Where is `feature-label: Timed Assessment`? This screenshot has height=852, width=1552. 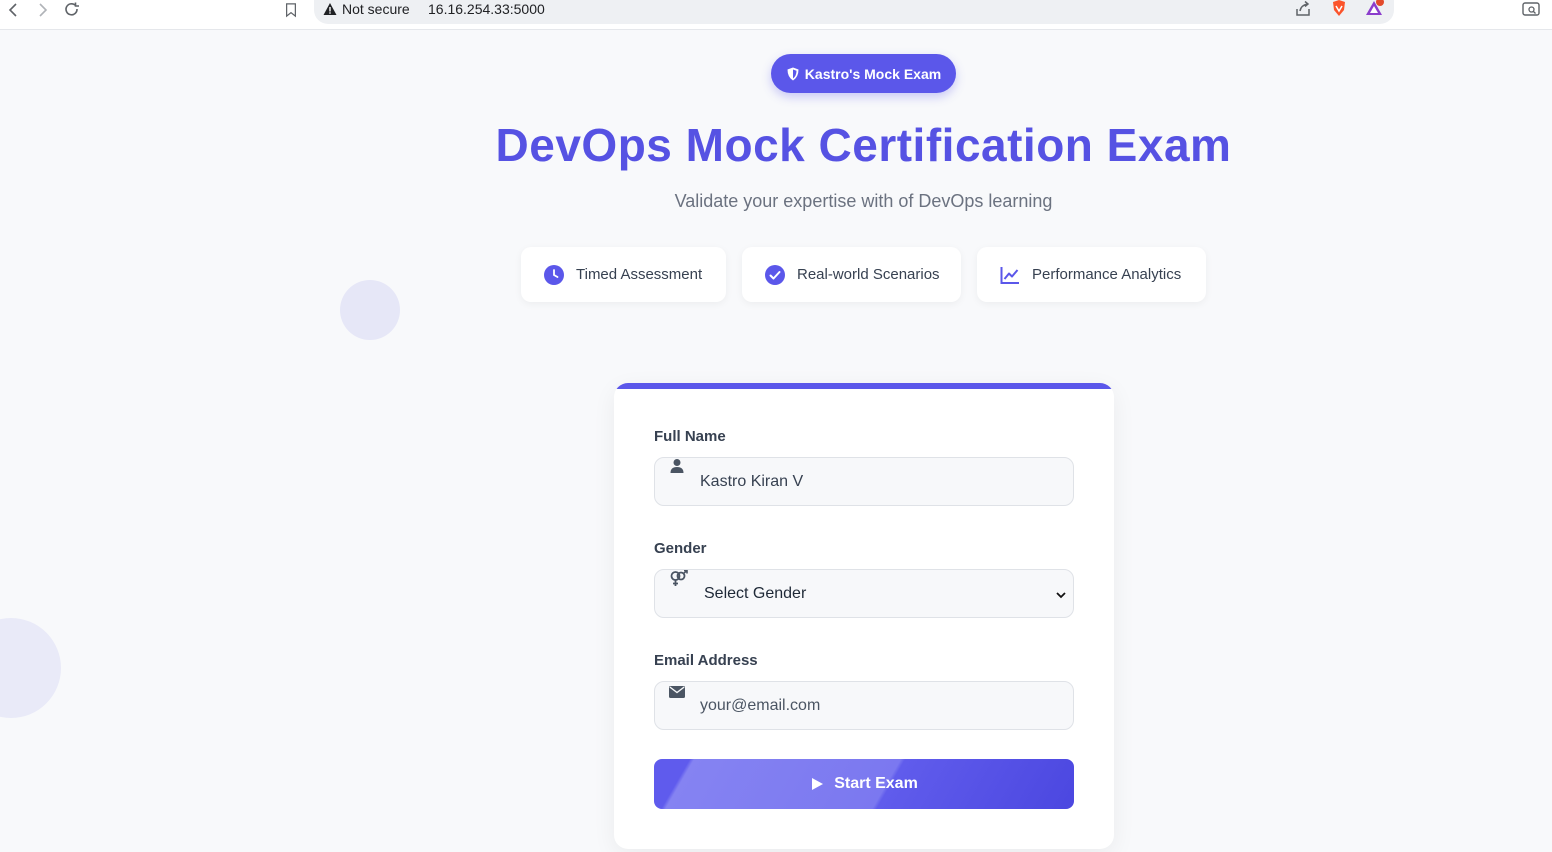 feature-label: Timed Assessment is located at coordinates (639, 274).